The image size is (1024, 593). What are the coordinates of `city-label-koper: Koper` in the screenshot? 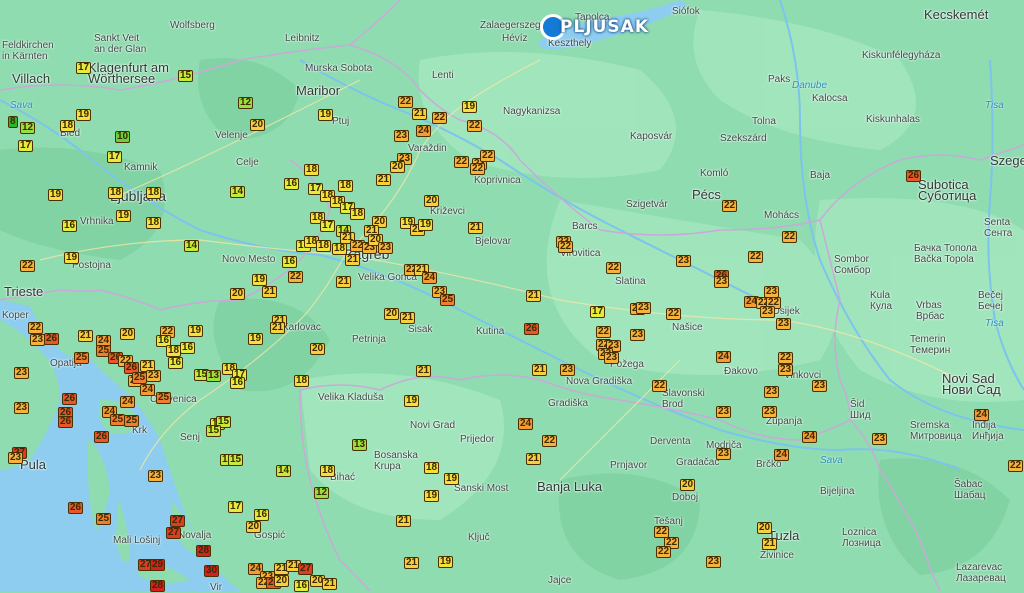 It's located at (15, 315).